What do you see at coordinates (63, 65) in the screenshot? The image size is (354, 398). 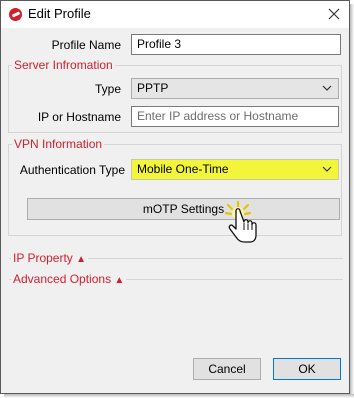 I see `server-information-title: Server Infromation` at bounding box center [63, 65].